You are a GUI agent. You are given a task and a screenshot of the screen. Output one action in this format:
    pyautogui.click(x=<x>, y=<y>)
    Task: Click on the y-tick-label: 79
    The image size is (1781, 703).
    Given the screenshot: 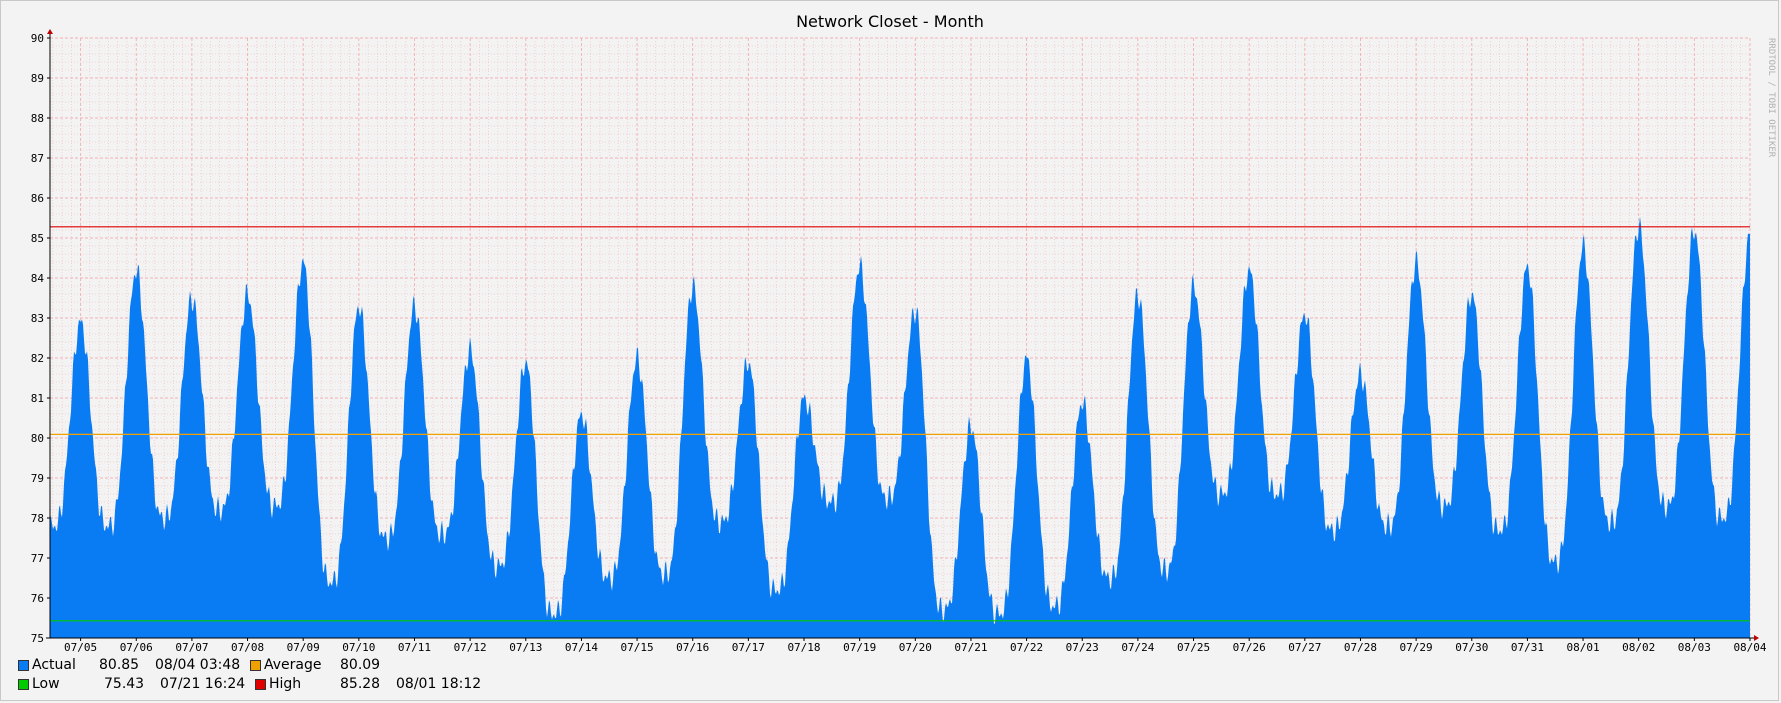 What is the action you would take?
    pyautogui.click(x=37, y=478)
    